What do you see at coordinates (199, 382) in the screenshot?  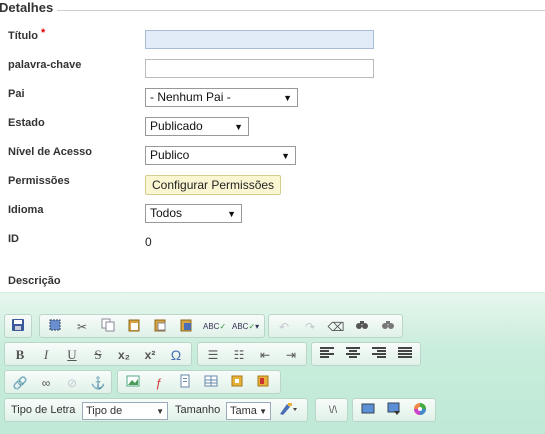 I see `insert-group: ƒ` at bounding box center [199, 382].